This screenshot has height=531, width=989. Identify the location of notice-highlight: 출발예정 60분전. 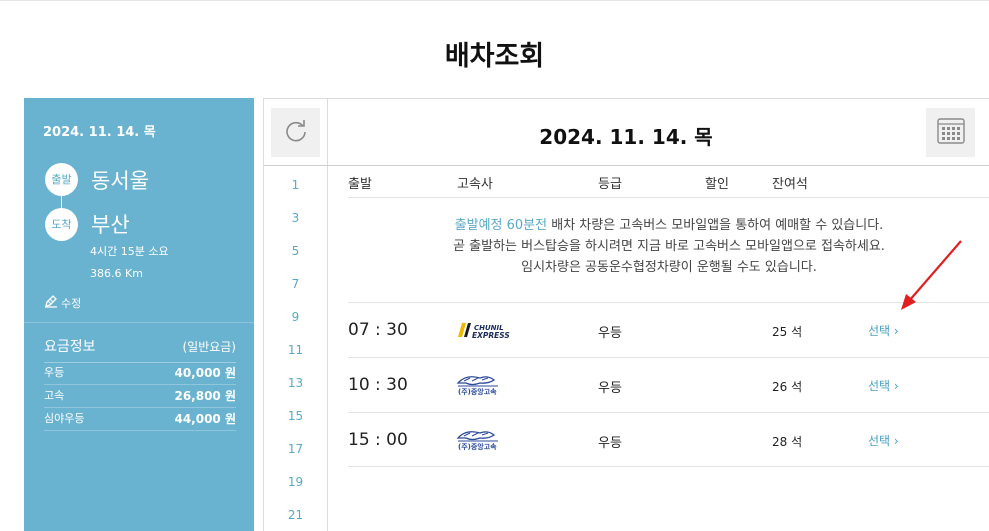
(501, 225).